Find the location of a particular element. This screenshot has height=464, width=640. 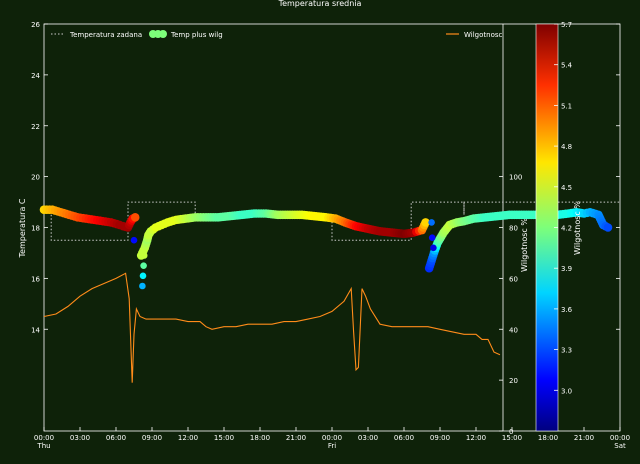

colorbar-tick-label: 5.4 is located at coordinates (567, 66).